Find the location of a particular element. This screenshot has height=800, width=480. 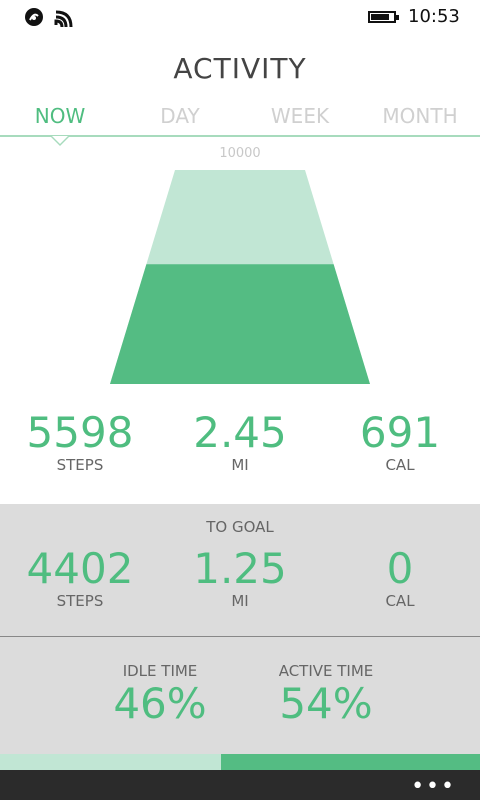

tab-underline is located at coordinates (240, 136).